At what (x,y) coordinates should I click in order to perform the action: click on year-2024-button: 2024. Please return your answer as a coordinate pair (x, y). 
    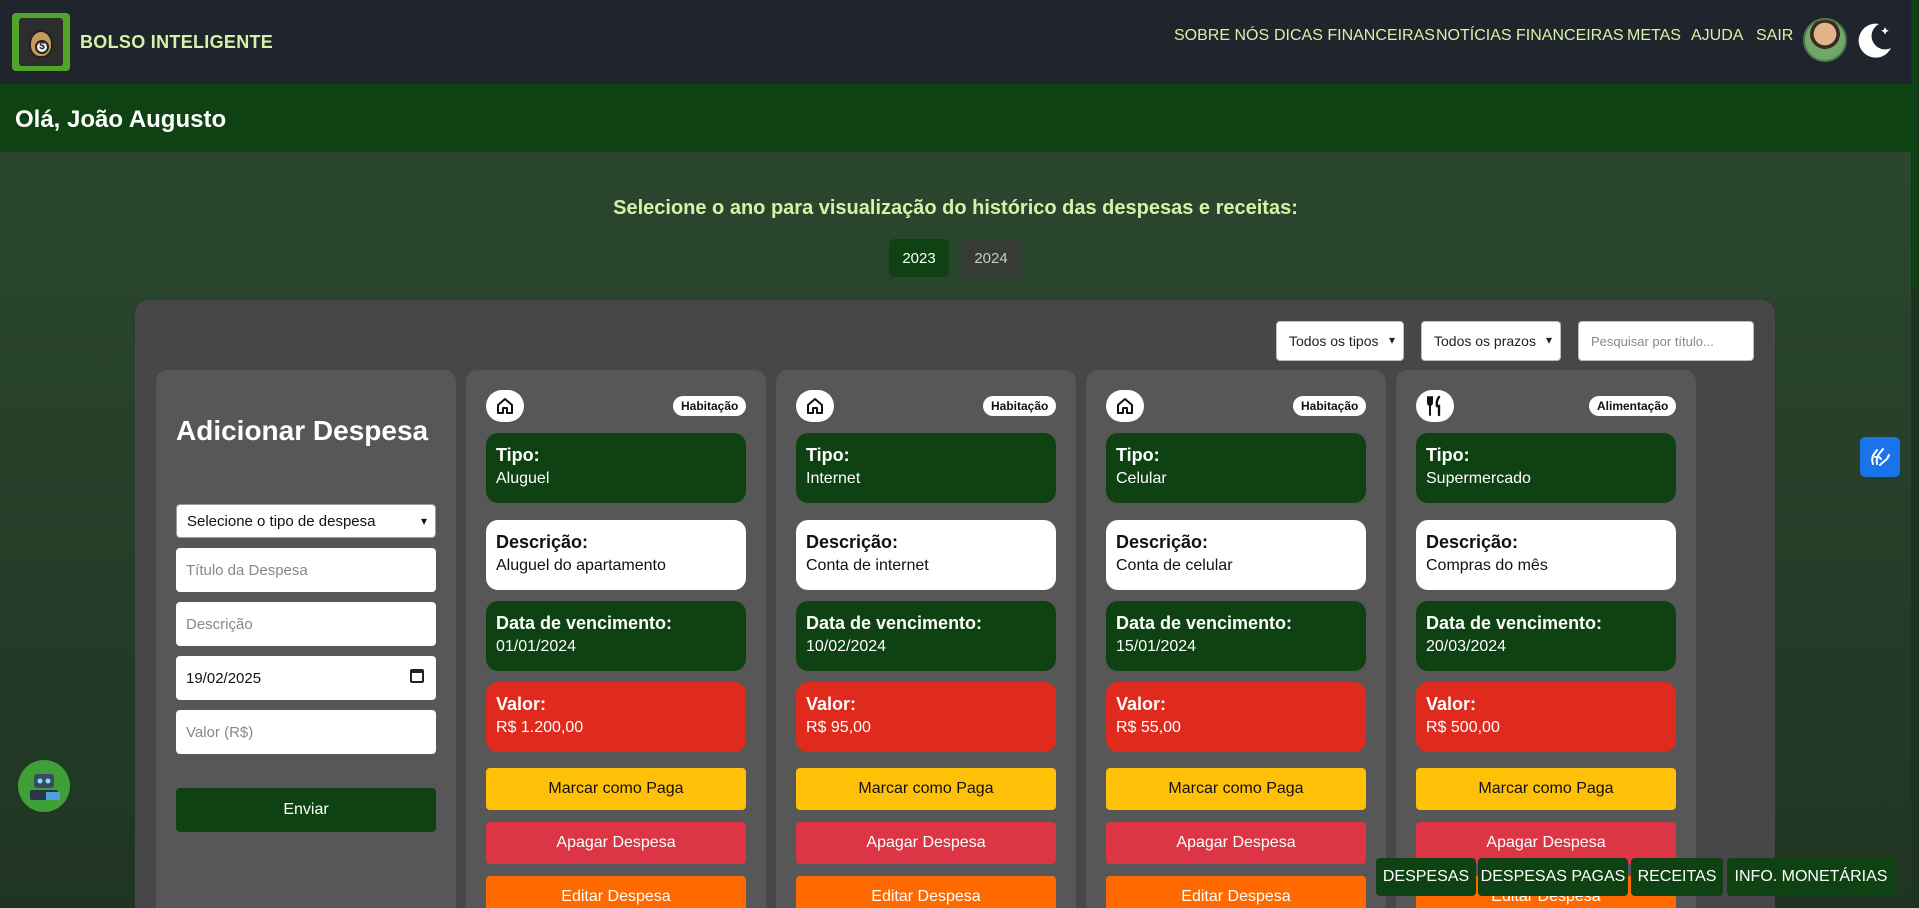
    Looking at the image, I should click on (991, 258).